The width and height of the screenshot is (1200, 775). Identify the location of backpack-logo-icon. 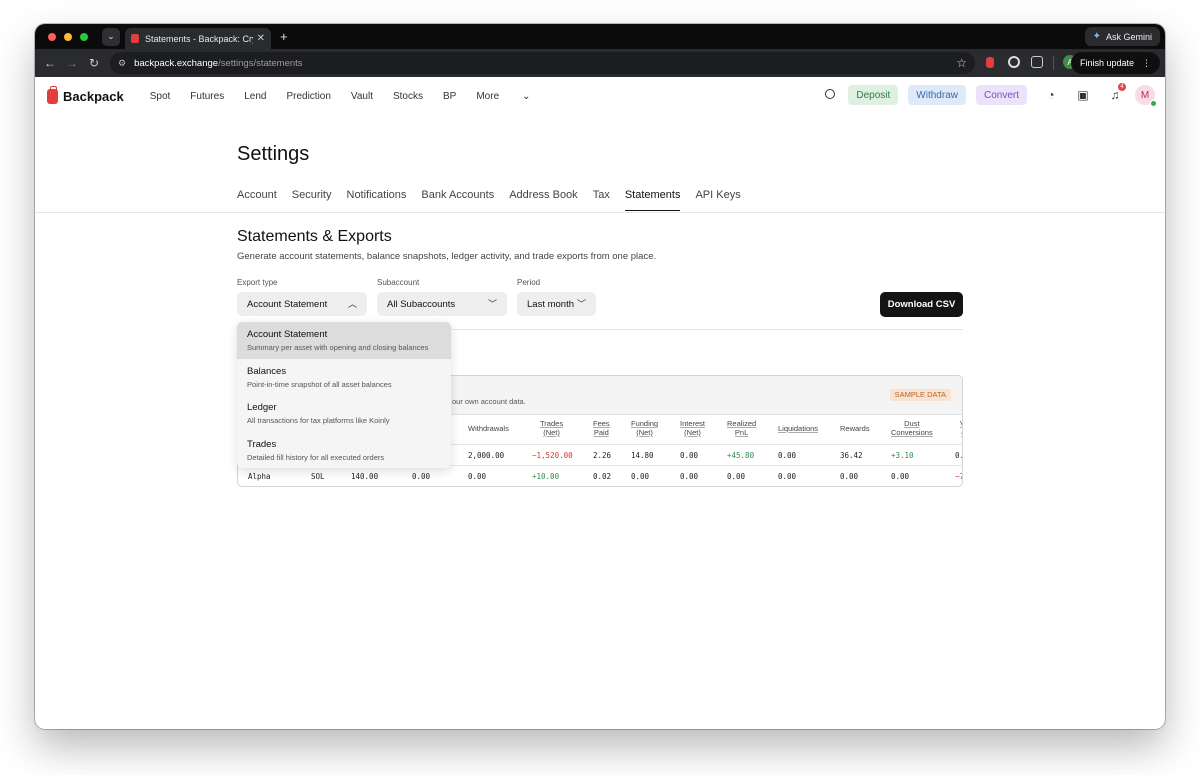
(52, 94).